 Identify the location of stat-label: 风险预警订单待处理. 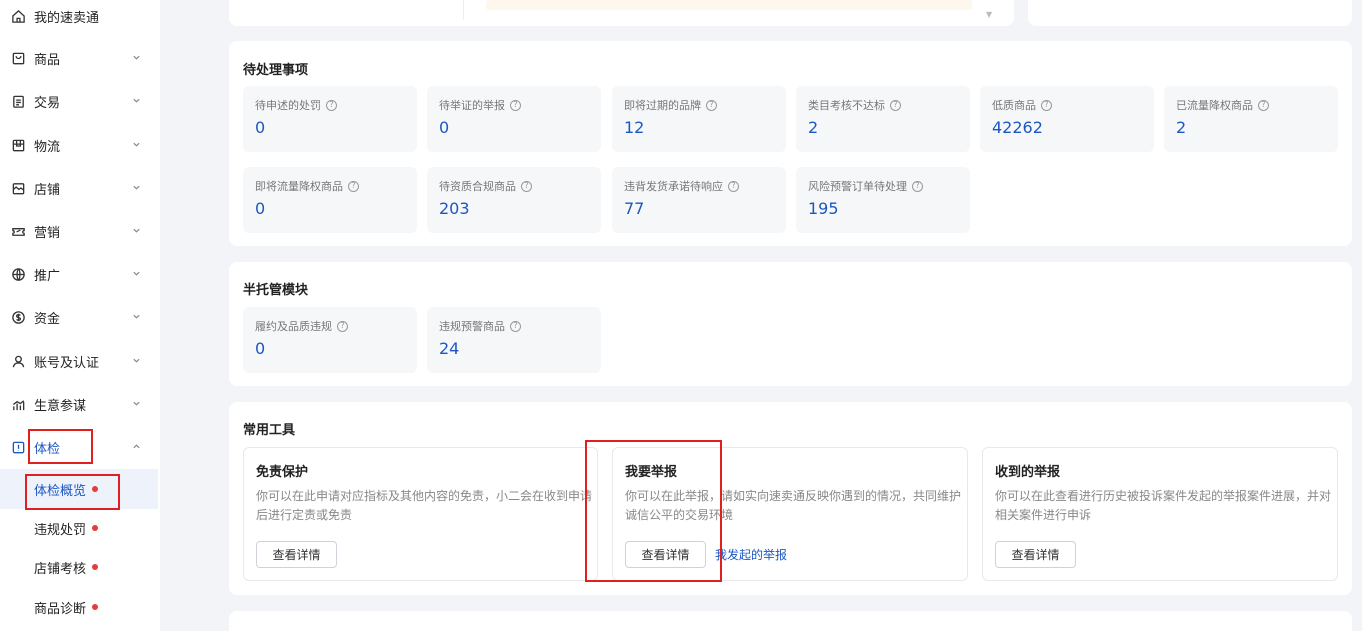
(857, 186).